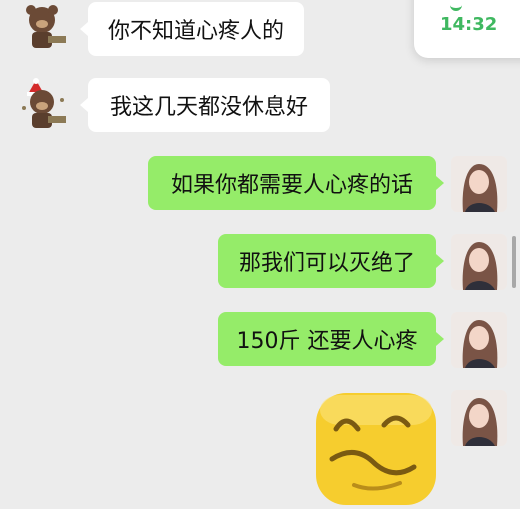 The width and height of the screenshot is (520, 509). I want to click on message-bubble: 如果你都需要人心疼的话, so click(296, 183).